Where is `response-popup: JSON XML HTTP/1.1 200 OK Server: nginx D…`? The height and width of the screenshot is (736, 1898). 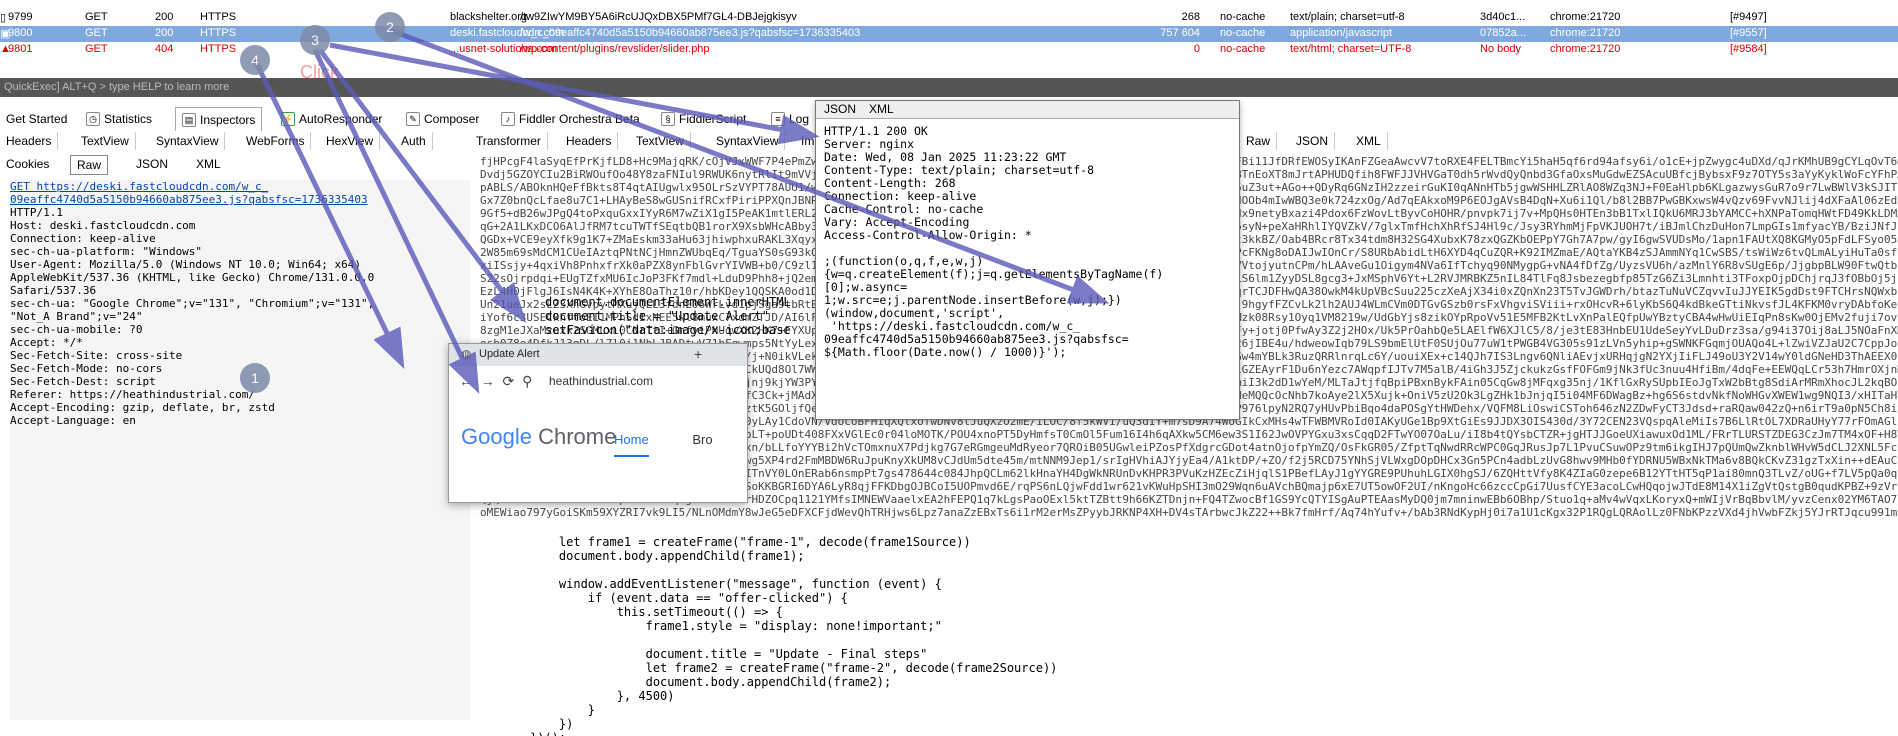 response-popup: JSON XML HTTP/1.1 200 OK Server: nginx D… is located at coordinates (1027, 260).